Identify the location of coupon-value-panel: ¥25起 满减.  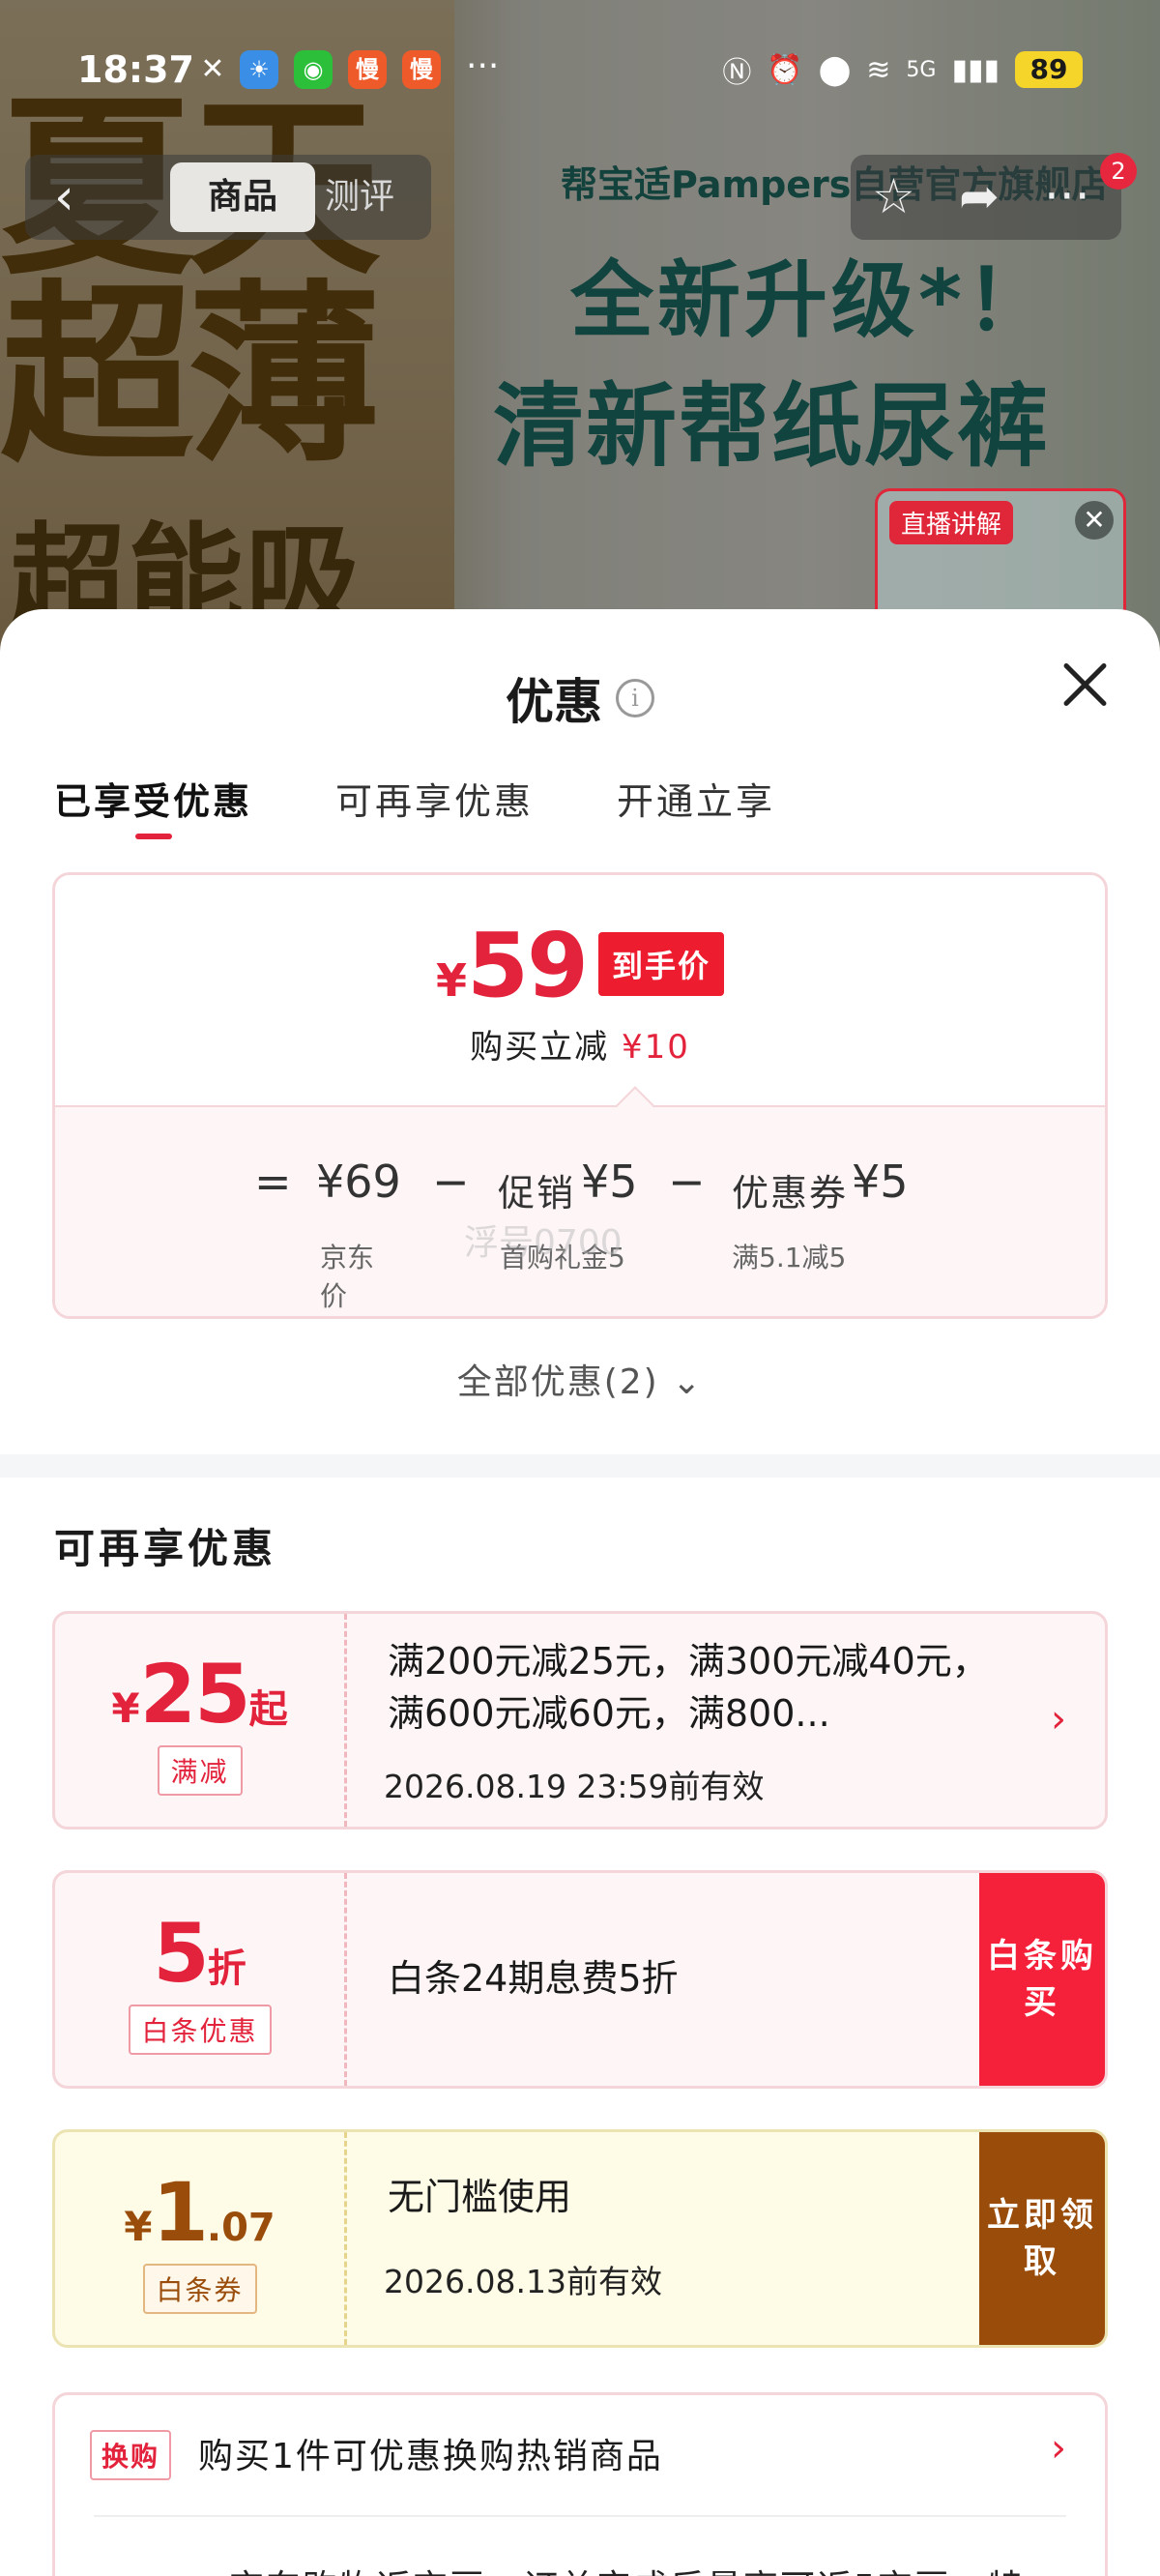
(201, 1720).